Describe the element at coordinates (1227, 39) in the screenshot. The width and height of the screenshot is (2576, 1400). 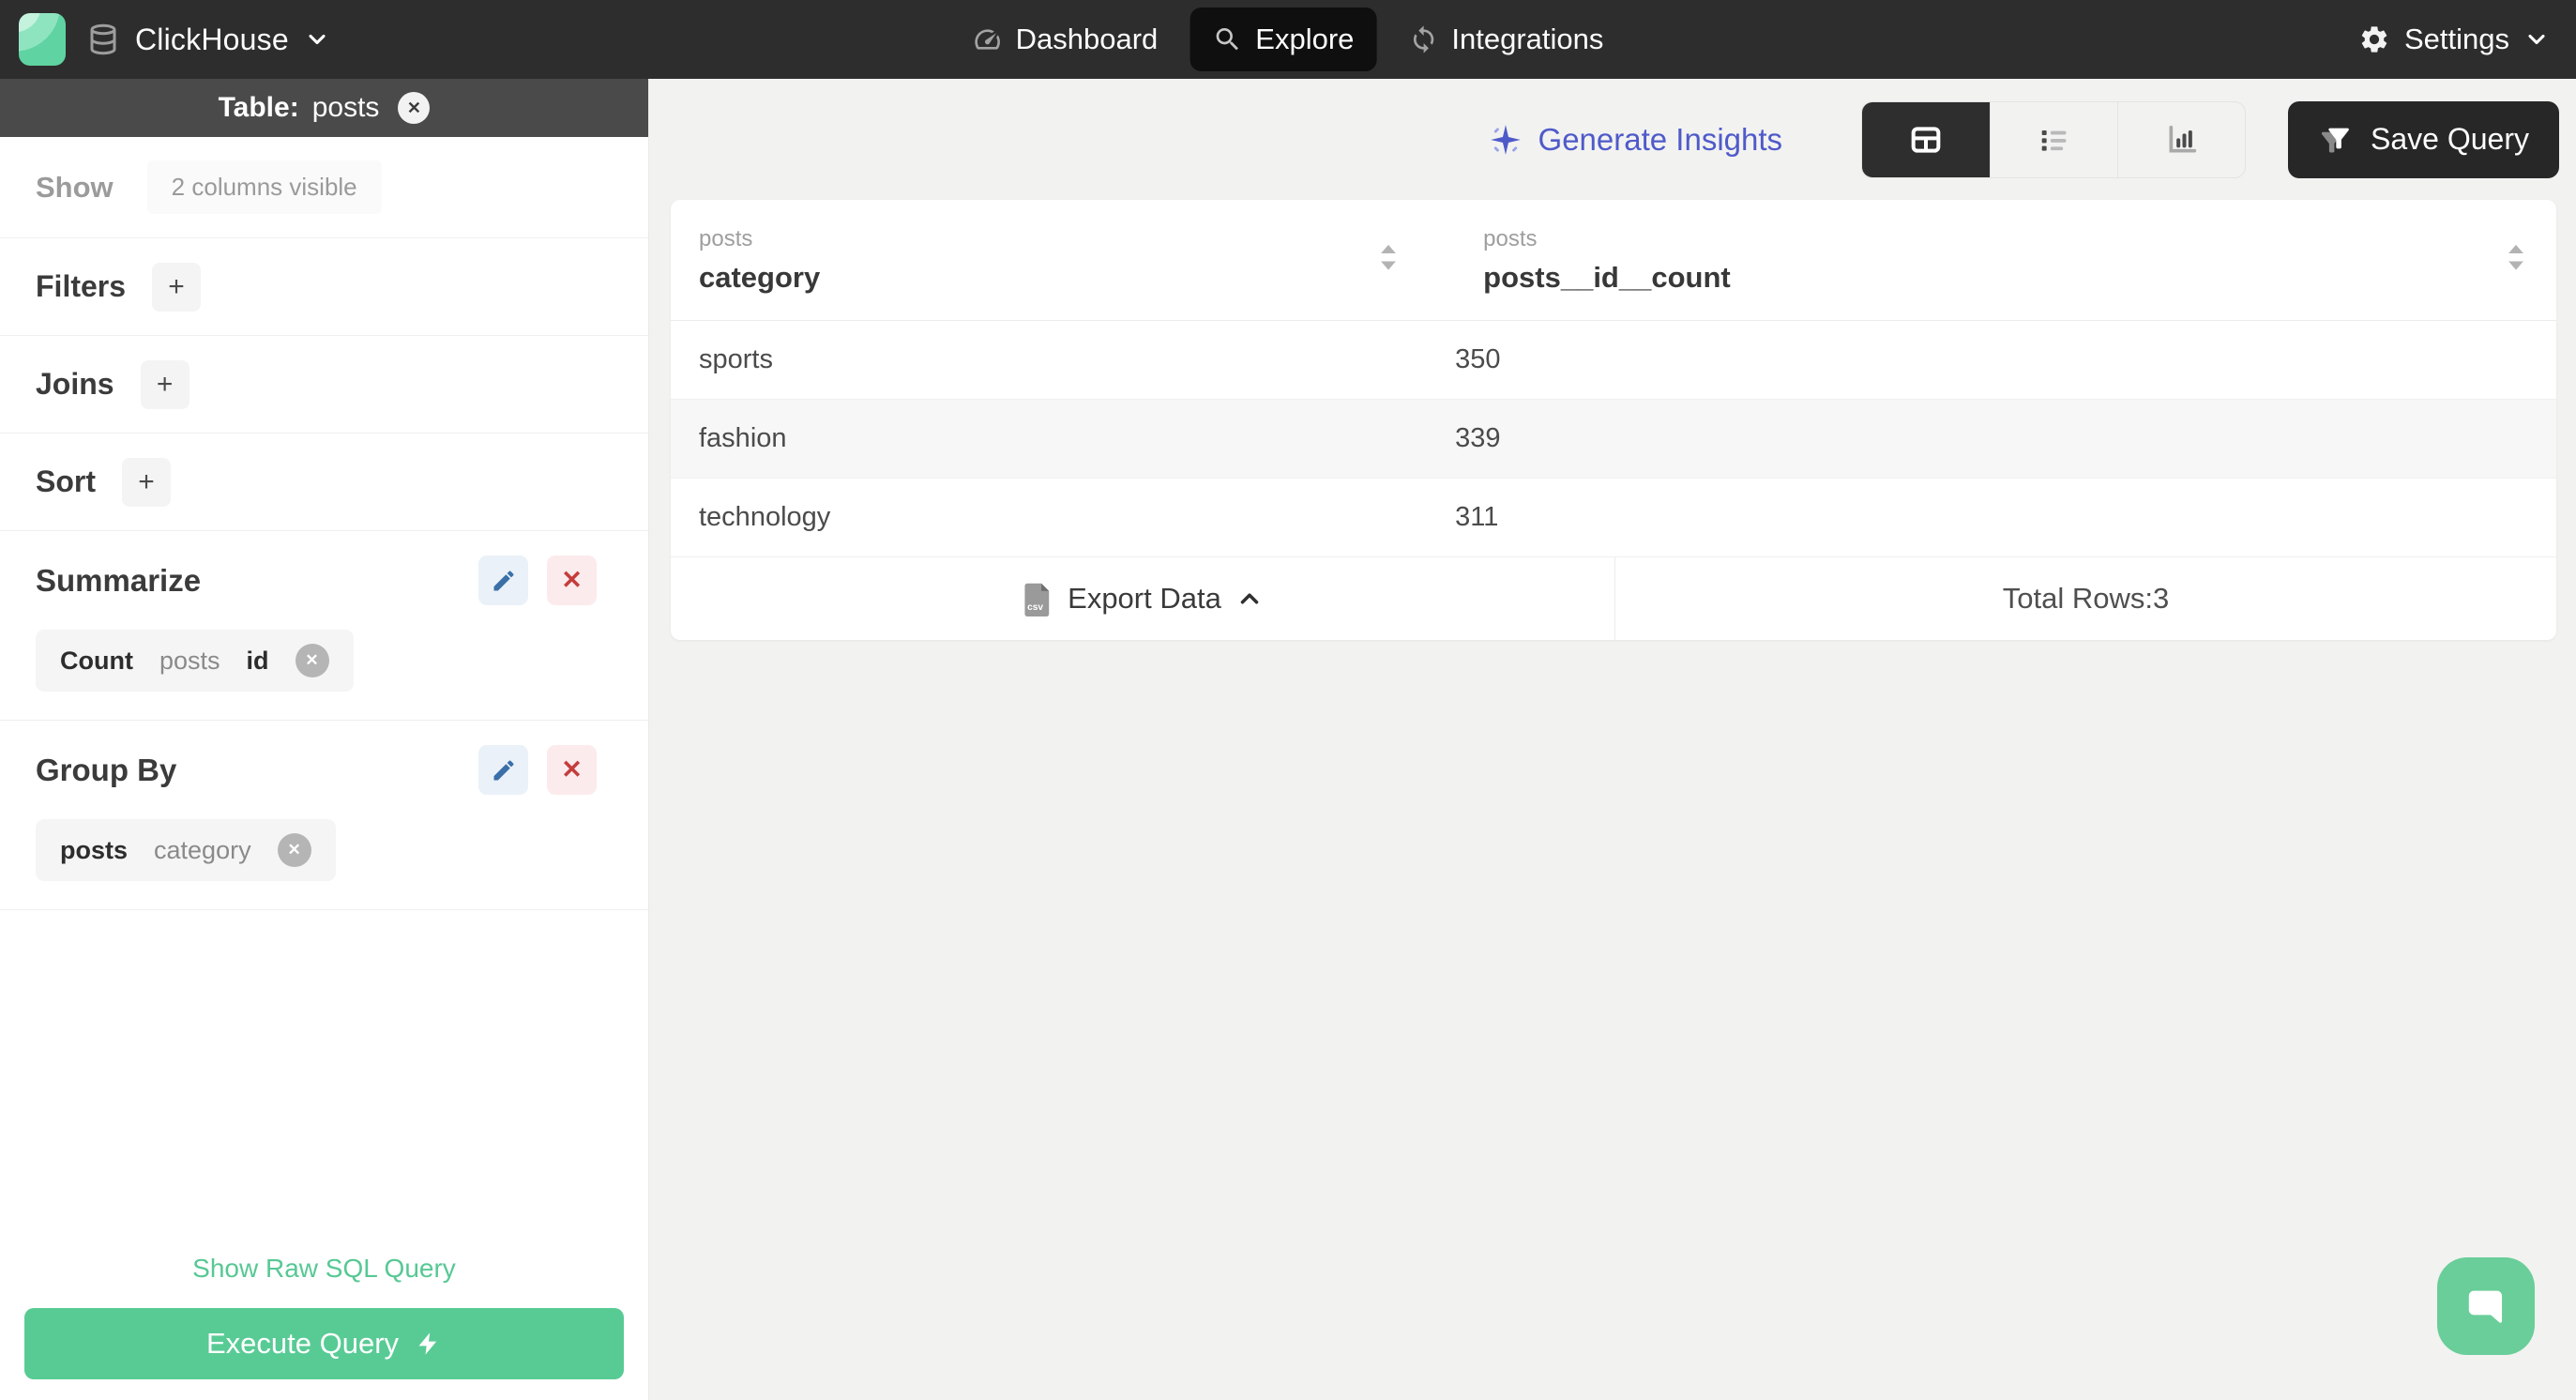
I see `search-icon` at that location.